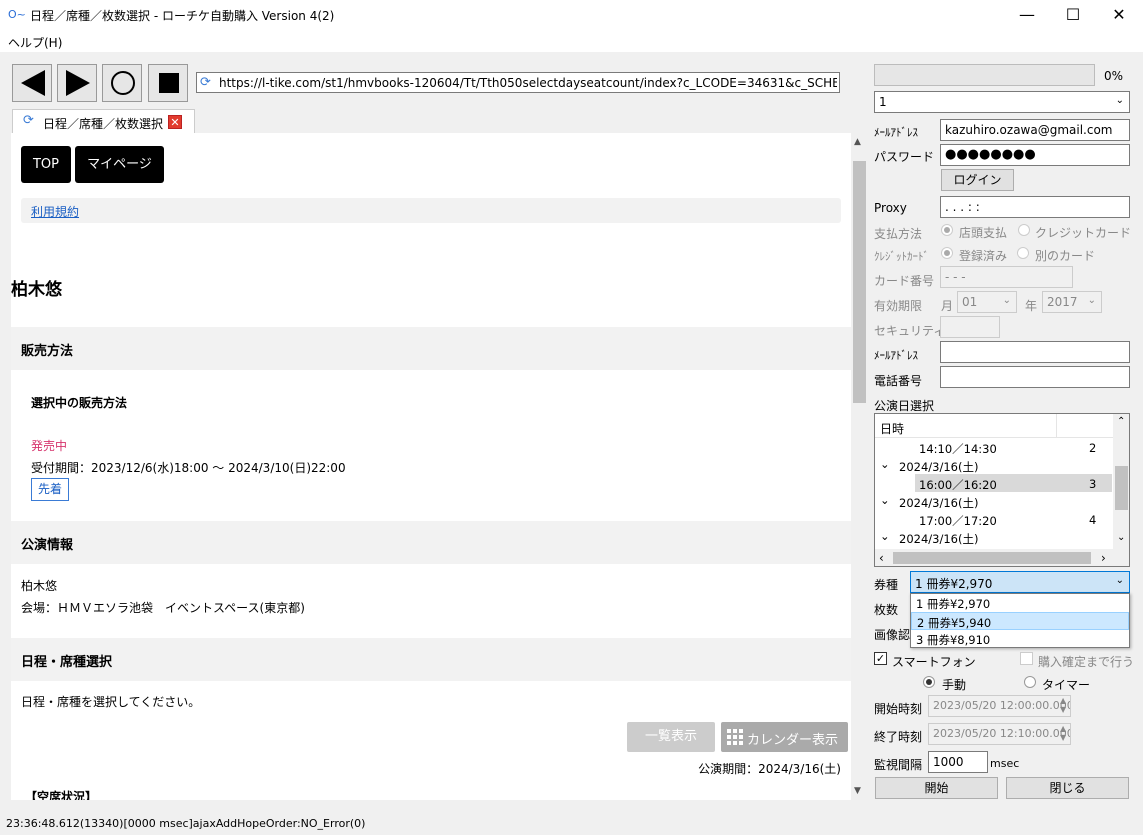 This screenshot has width=1143, height=835. What do you see at coordinates (1027, 15) in the screenshot?
I see `minimize-button: —` at bounding box center [1027, 15].